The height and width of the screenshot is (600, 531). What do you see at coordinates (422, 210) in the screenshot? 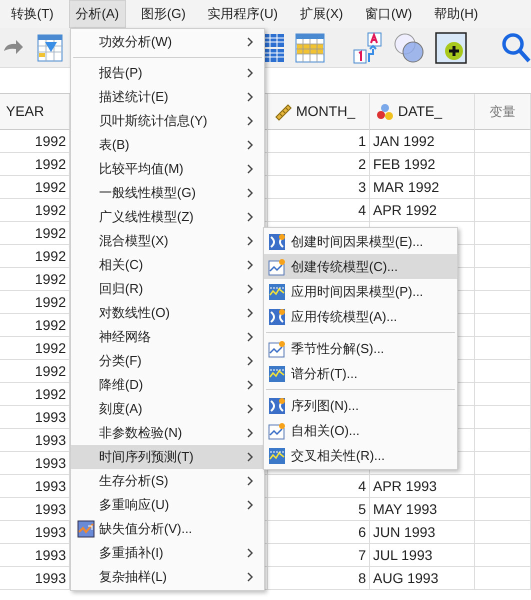
I see `table-cell: APR 1992` at bounding box center [422, 210].